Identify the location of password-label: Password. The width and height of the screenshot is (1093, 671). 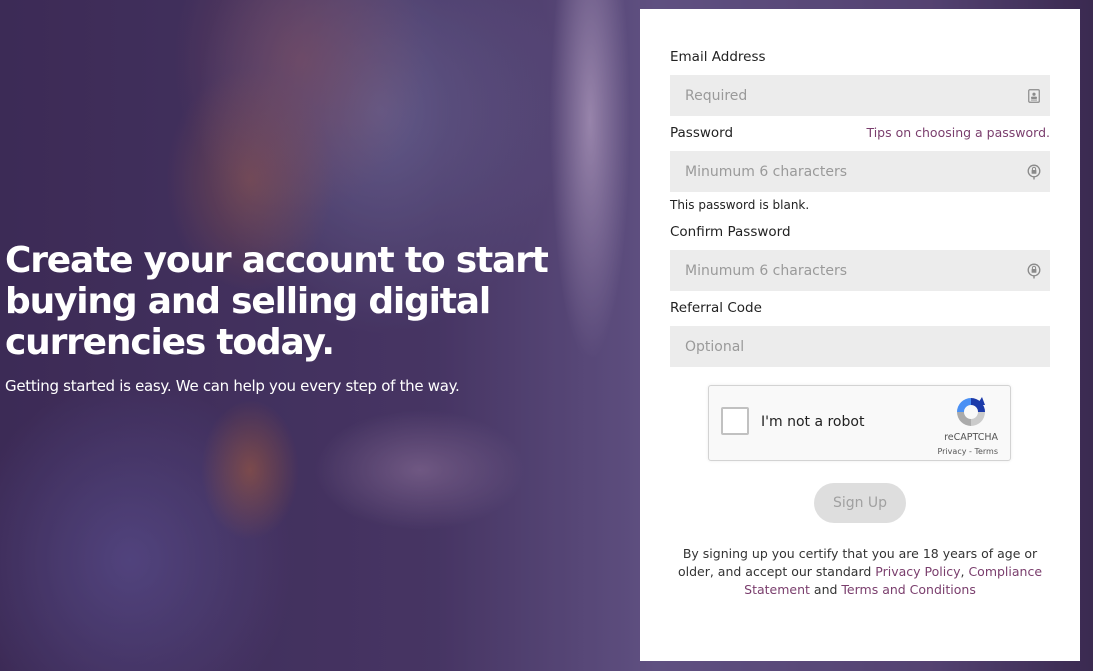
(702, 133).